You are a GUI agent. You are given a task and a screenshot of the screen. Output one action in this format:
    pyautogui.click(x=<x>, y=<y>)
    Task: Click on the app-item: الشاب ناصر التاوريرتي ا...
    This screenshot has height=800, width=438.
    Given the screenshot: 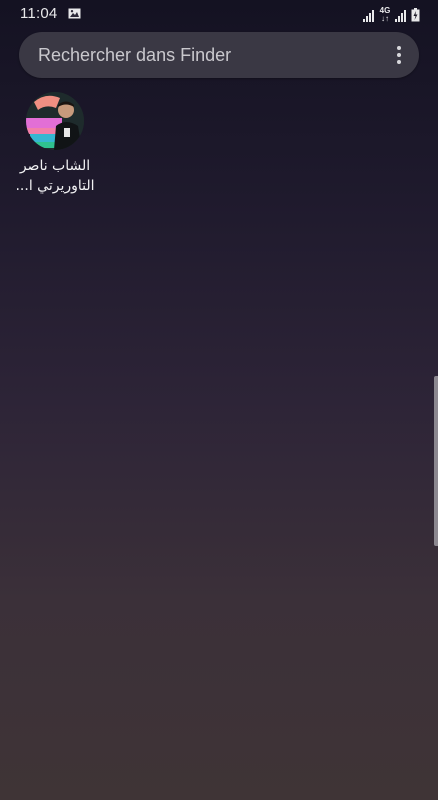 What is the action you would take?
    pyautogui.click(x=55, y=144)
    